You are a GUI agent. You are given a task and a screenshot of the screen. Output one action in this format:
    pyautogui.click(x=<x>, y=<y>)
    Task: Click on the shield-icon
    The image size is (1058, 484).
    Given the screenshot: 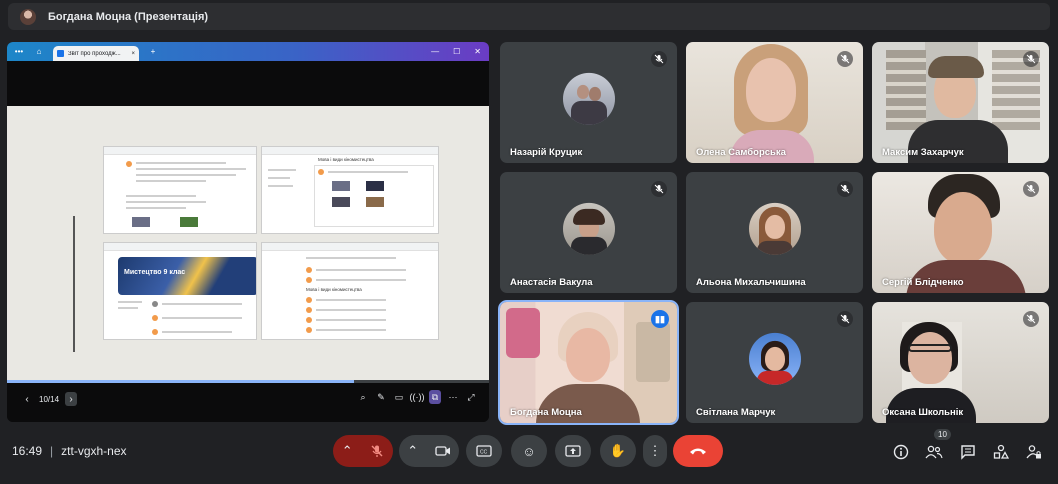 What is the action you would take?
    pyautogui.click(x=60, y=53)
    